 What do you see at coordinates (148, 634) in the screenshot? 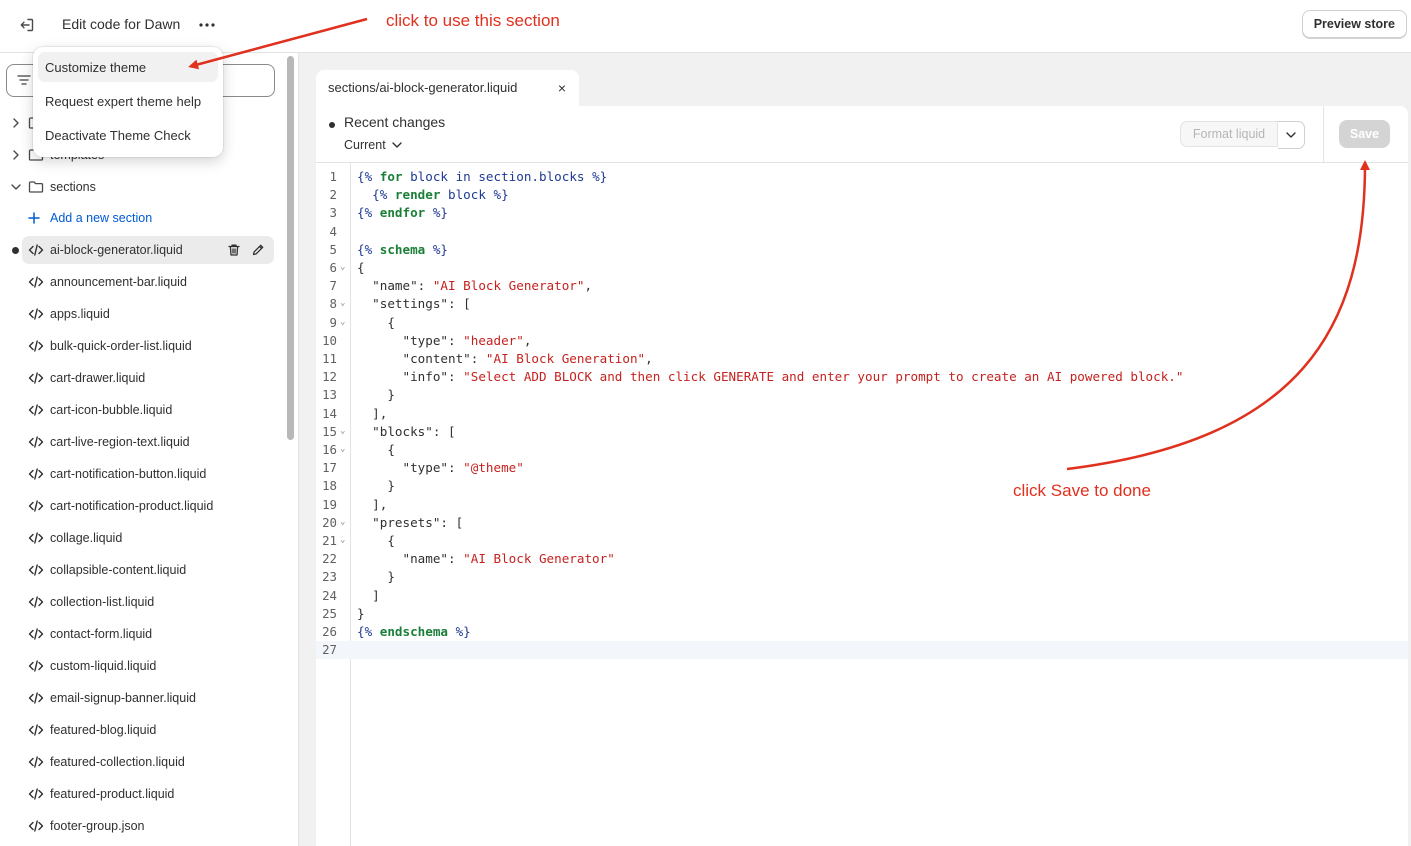
I see `file-item: contact-form.liquid` at bounding box center [148, 634].